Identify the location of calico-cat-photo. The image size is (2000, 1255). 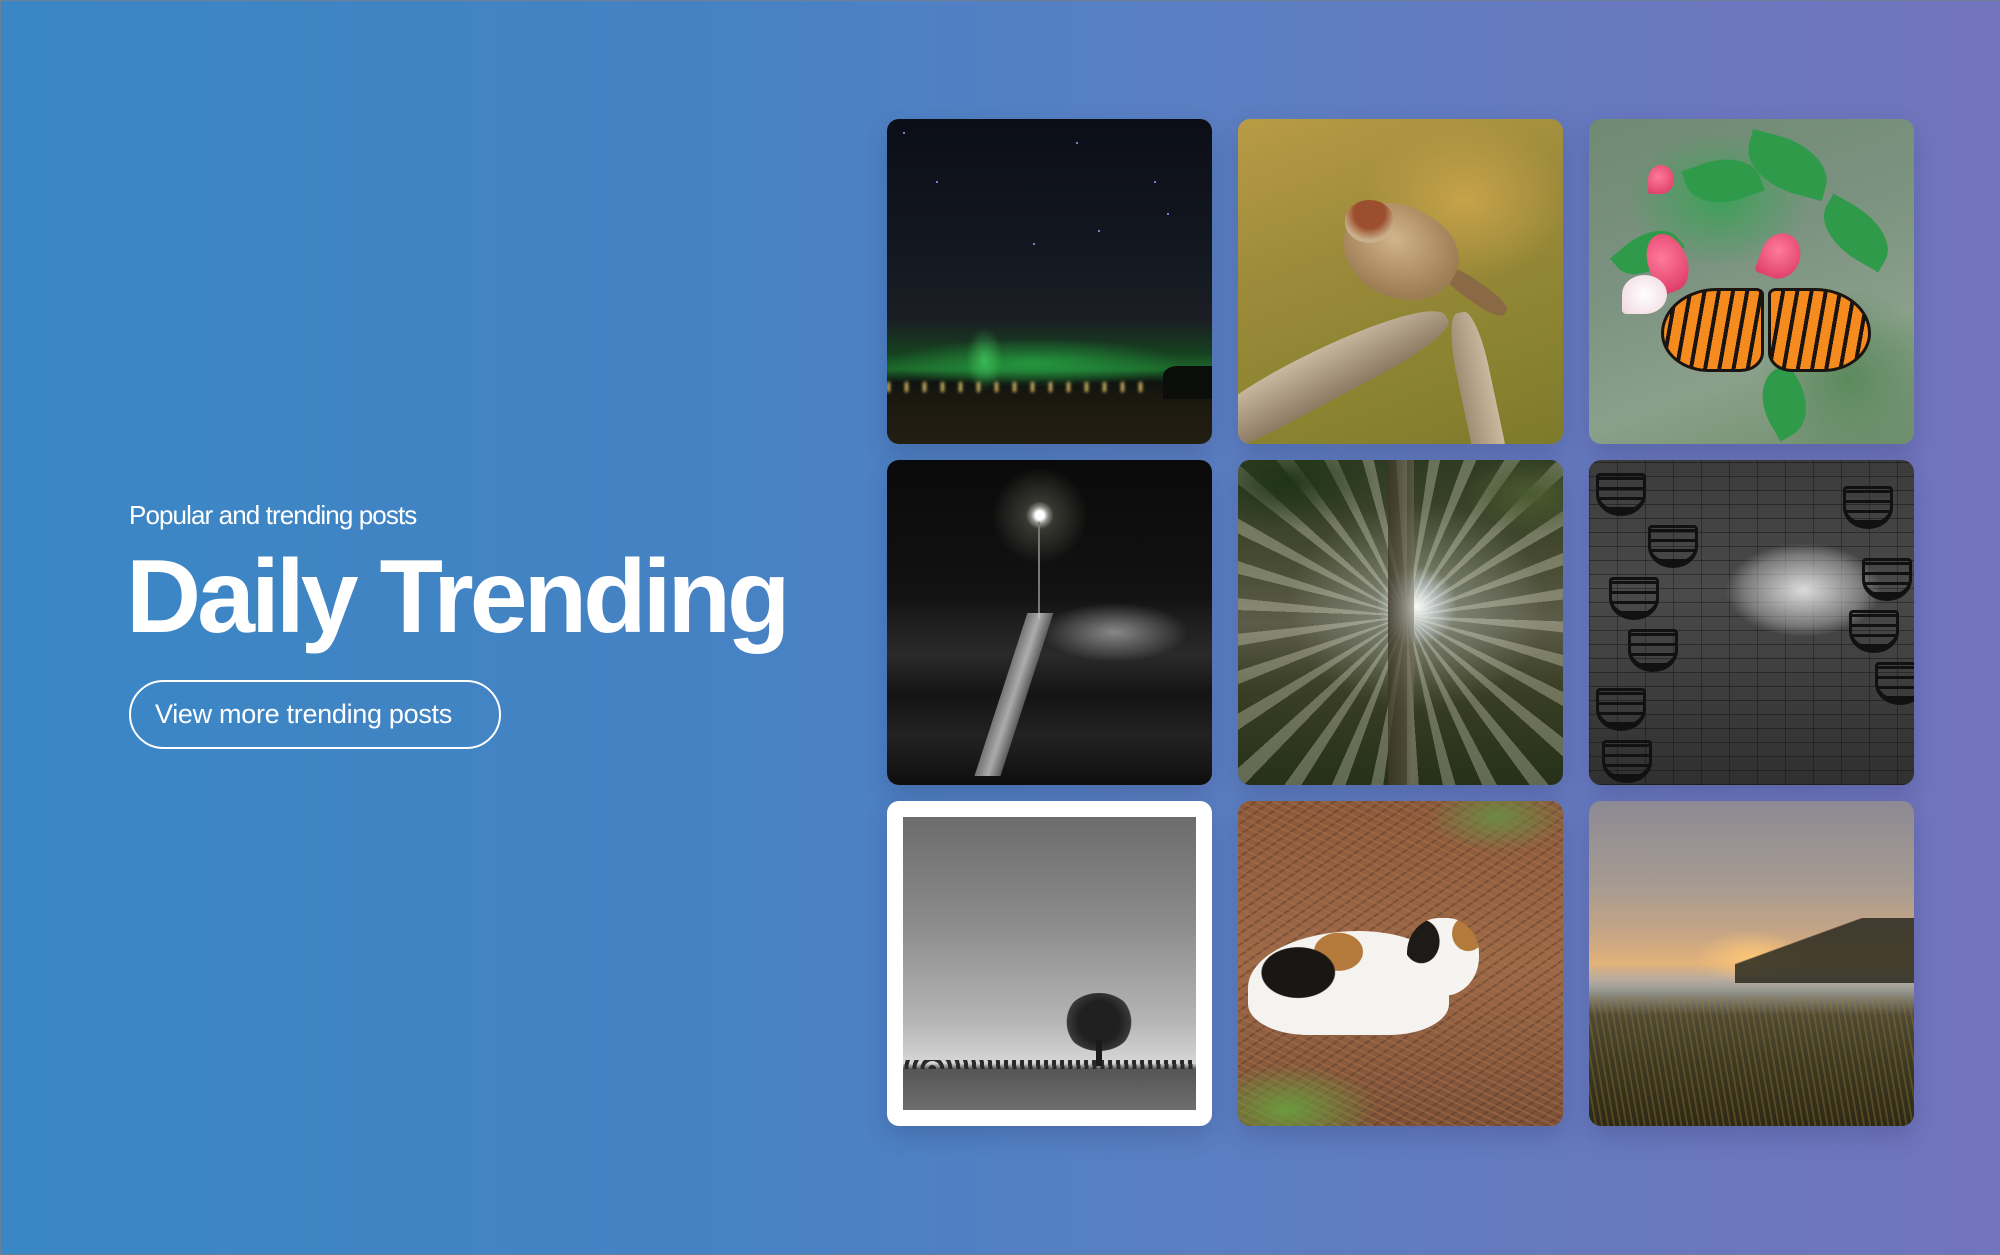
(1400, 963).